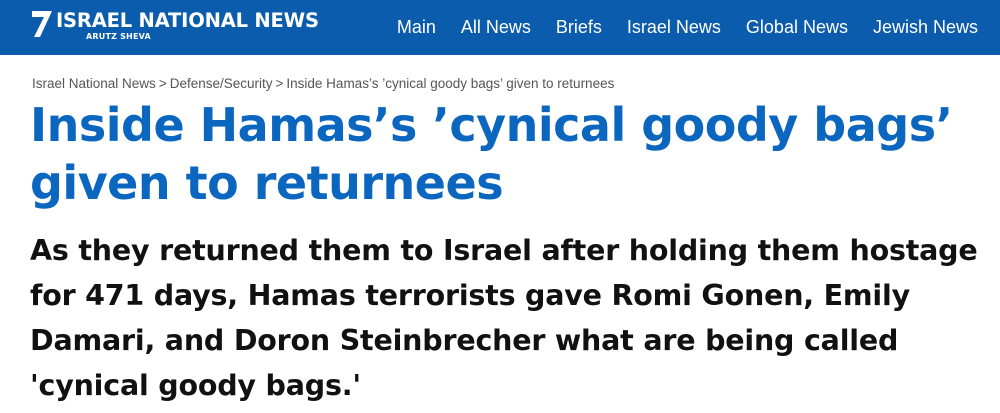 The height and width of the screenshot is (413, 1000). What do you see at coordinates (221, 83) in the screenshot?
I see `breadcrumb-item-section: Defense/Security` at bounding box center [221, 83].